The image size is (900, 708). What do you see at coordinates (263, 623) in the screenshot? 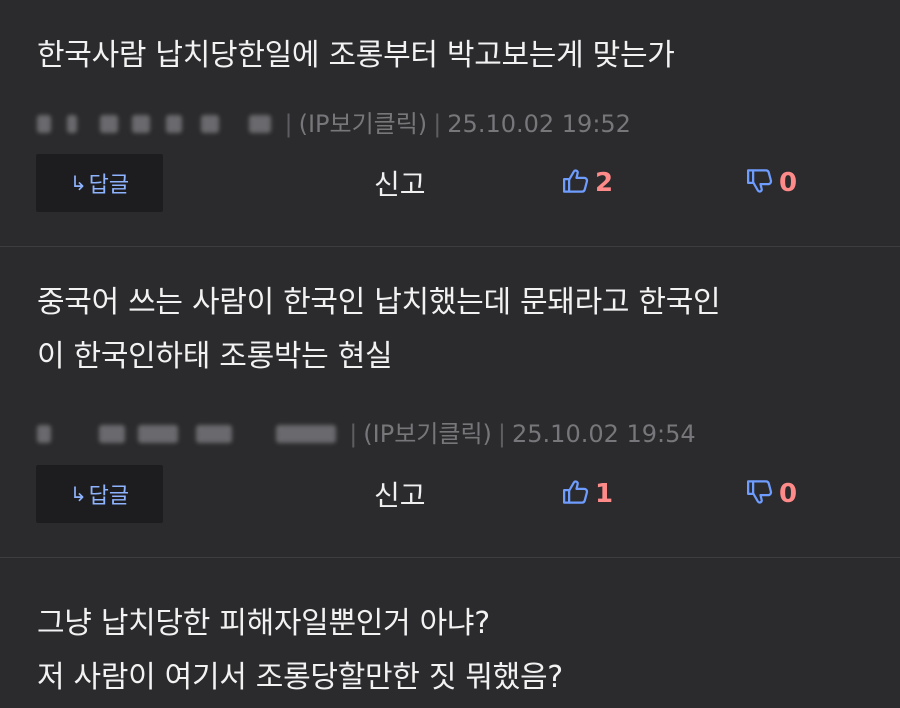
I see `comment-text-line: 그냥 납치당한 피해자일뿐인거 아냐?` at bounding box center [263, 623].